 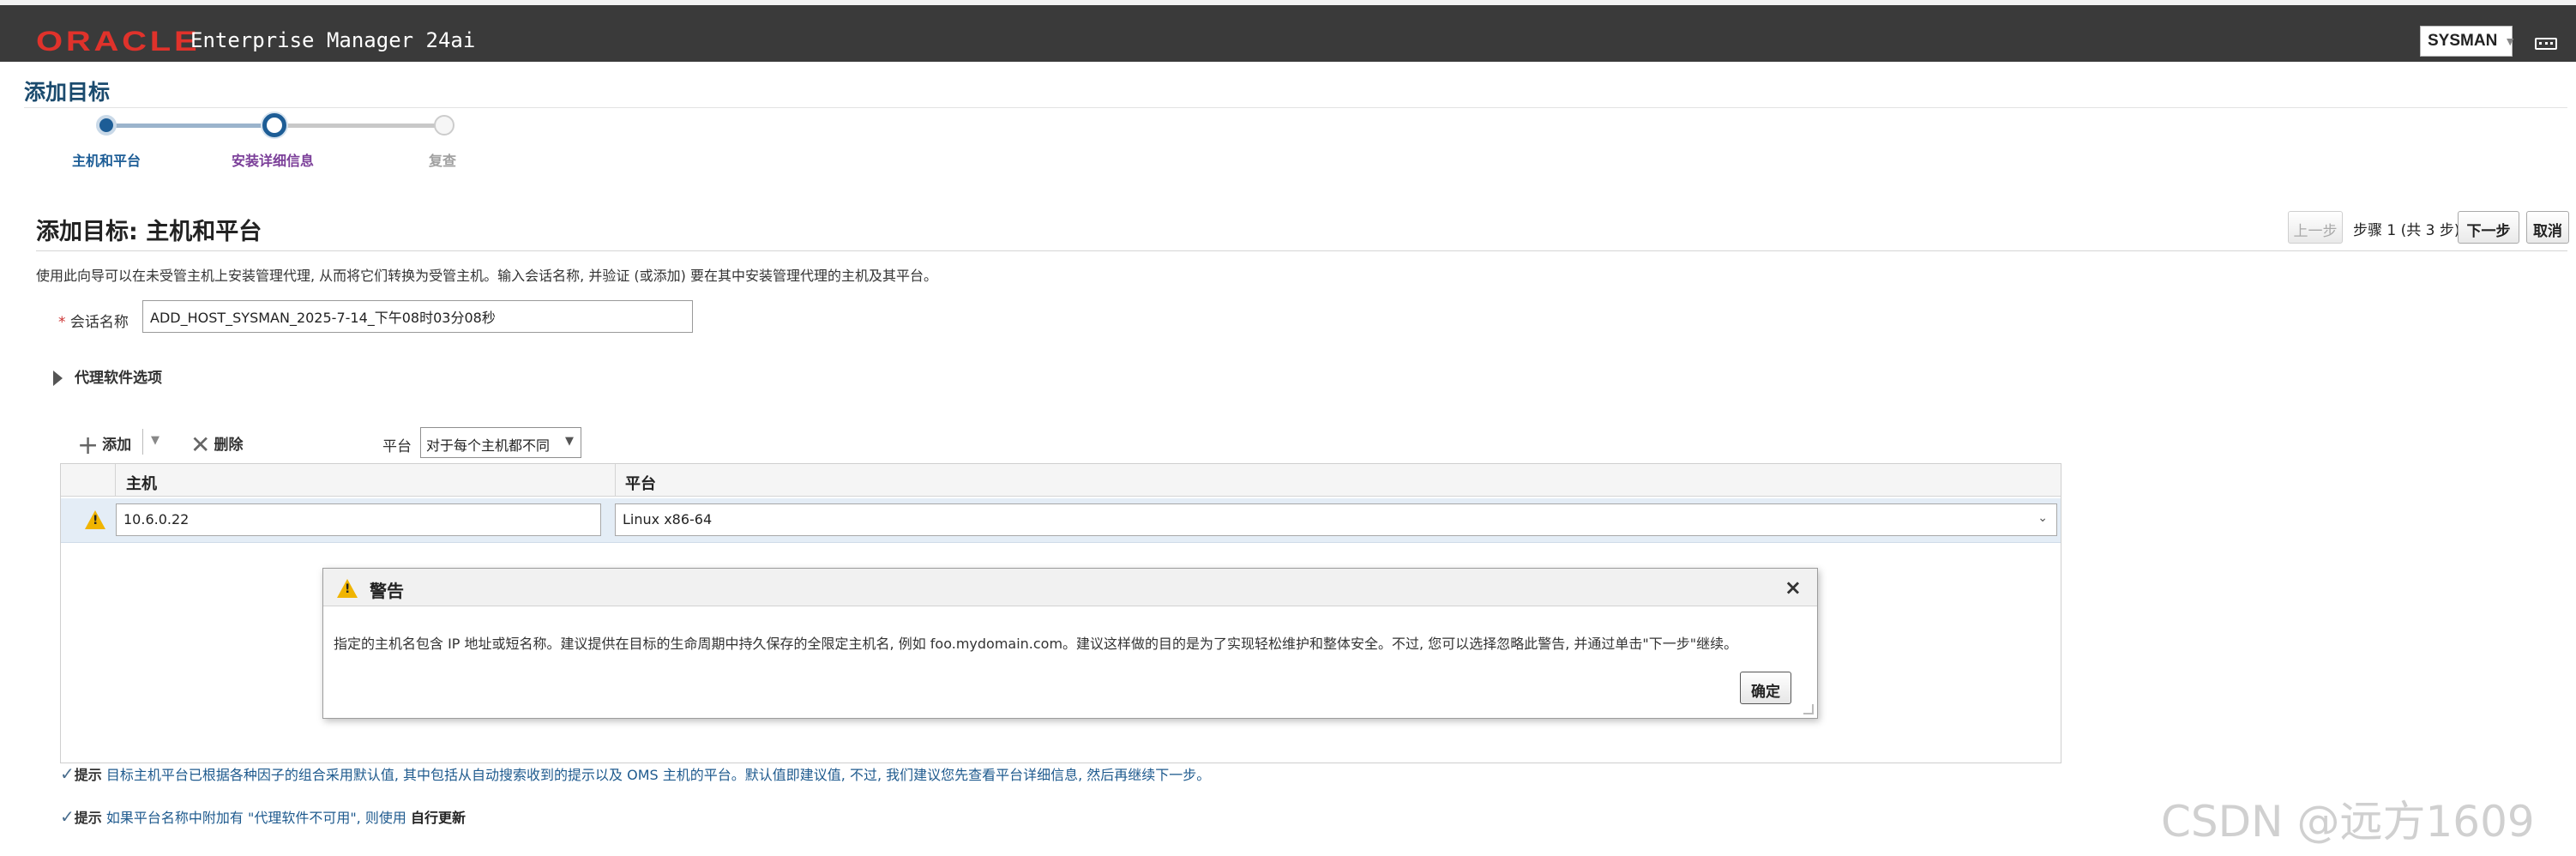 I want to click on add-button: + 添加, so click(x=104, y=446).